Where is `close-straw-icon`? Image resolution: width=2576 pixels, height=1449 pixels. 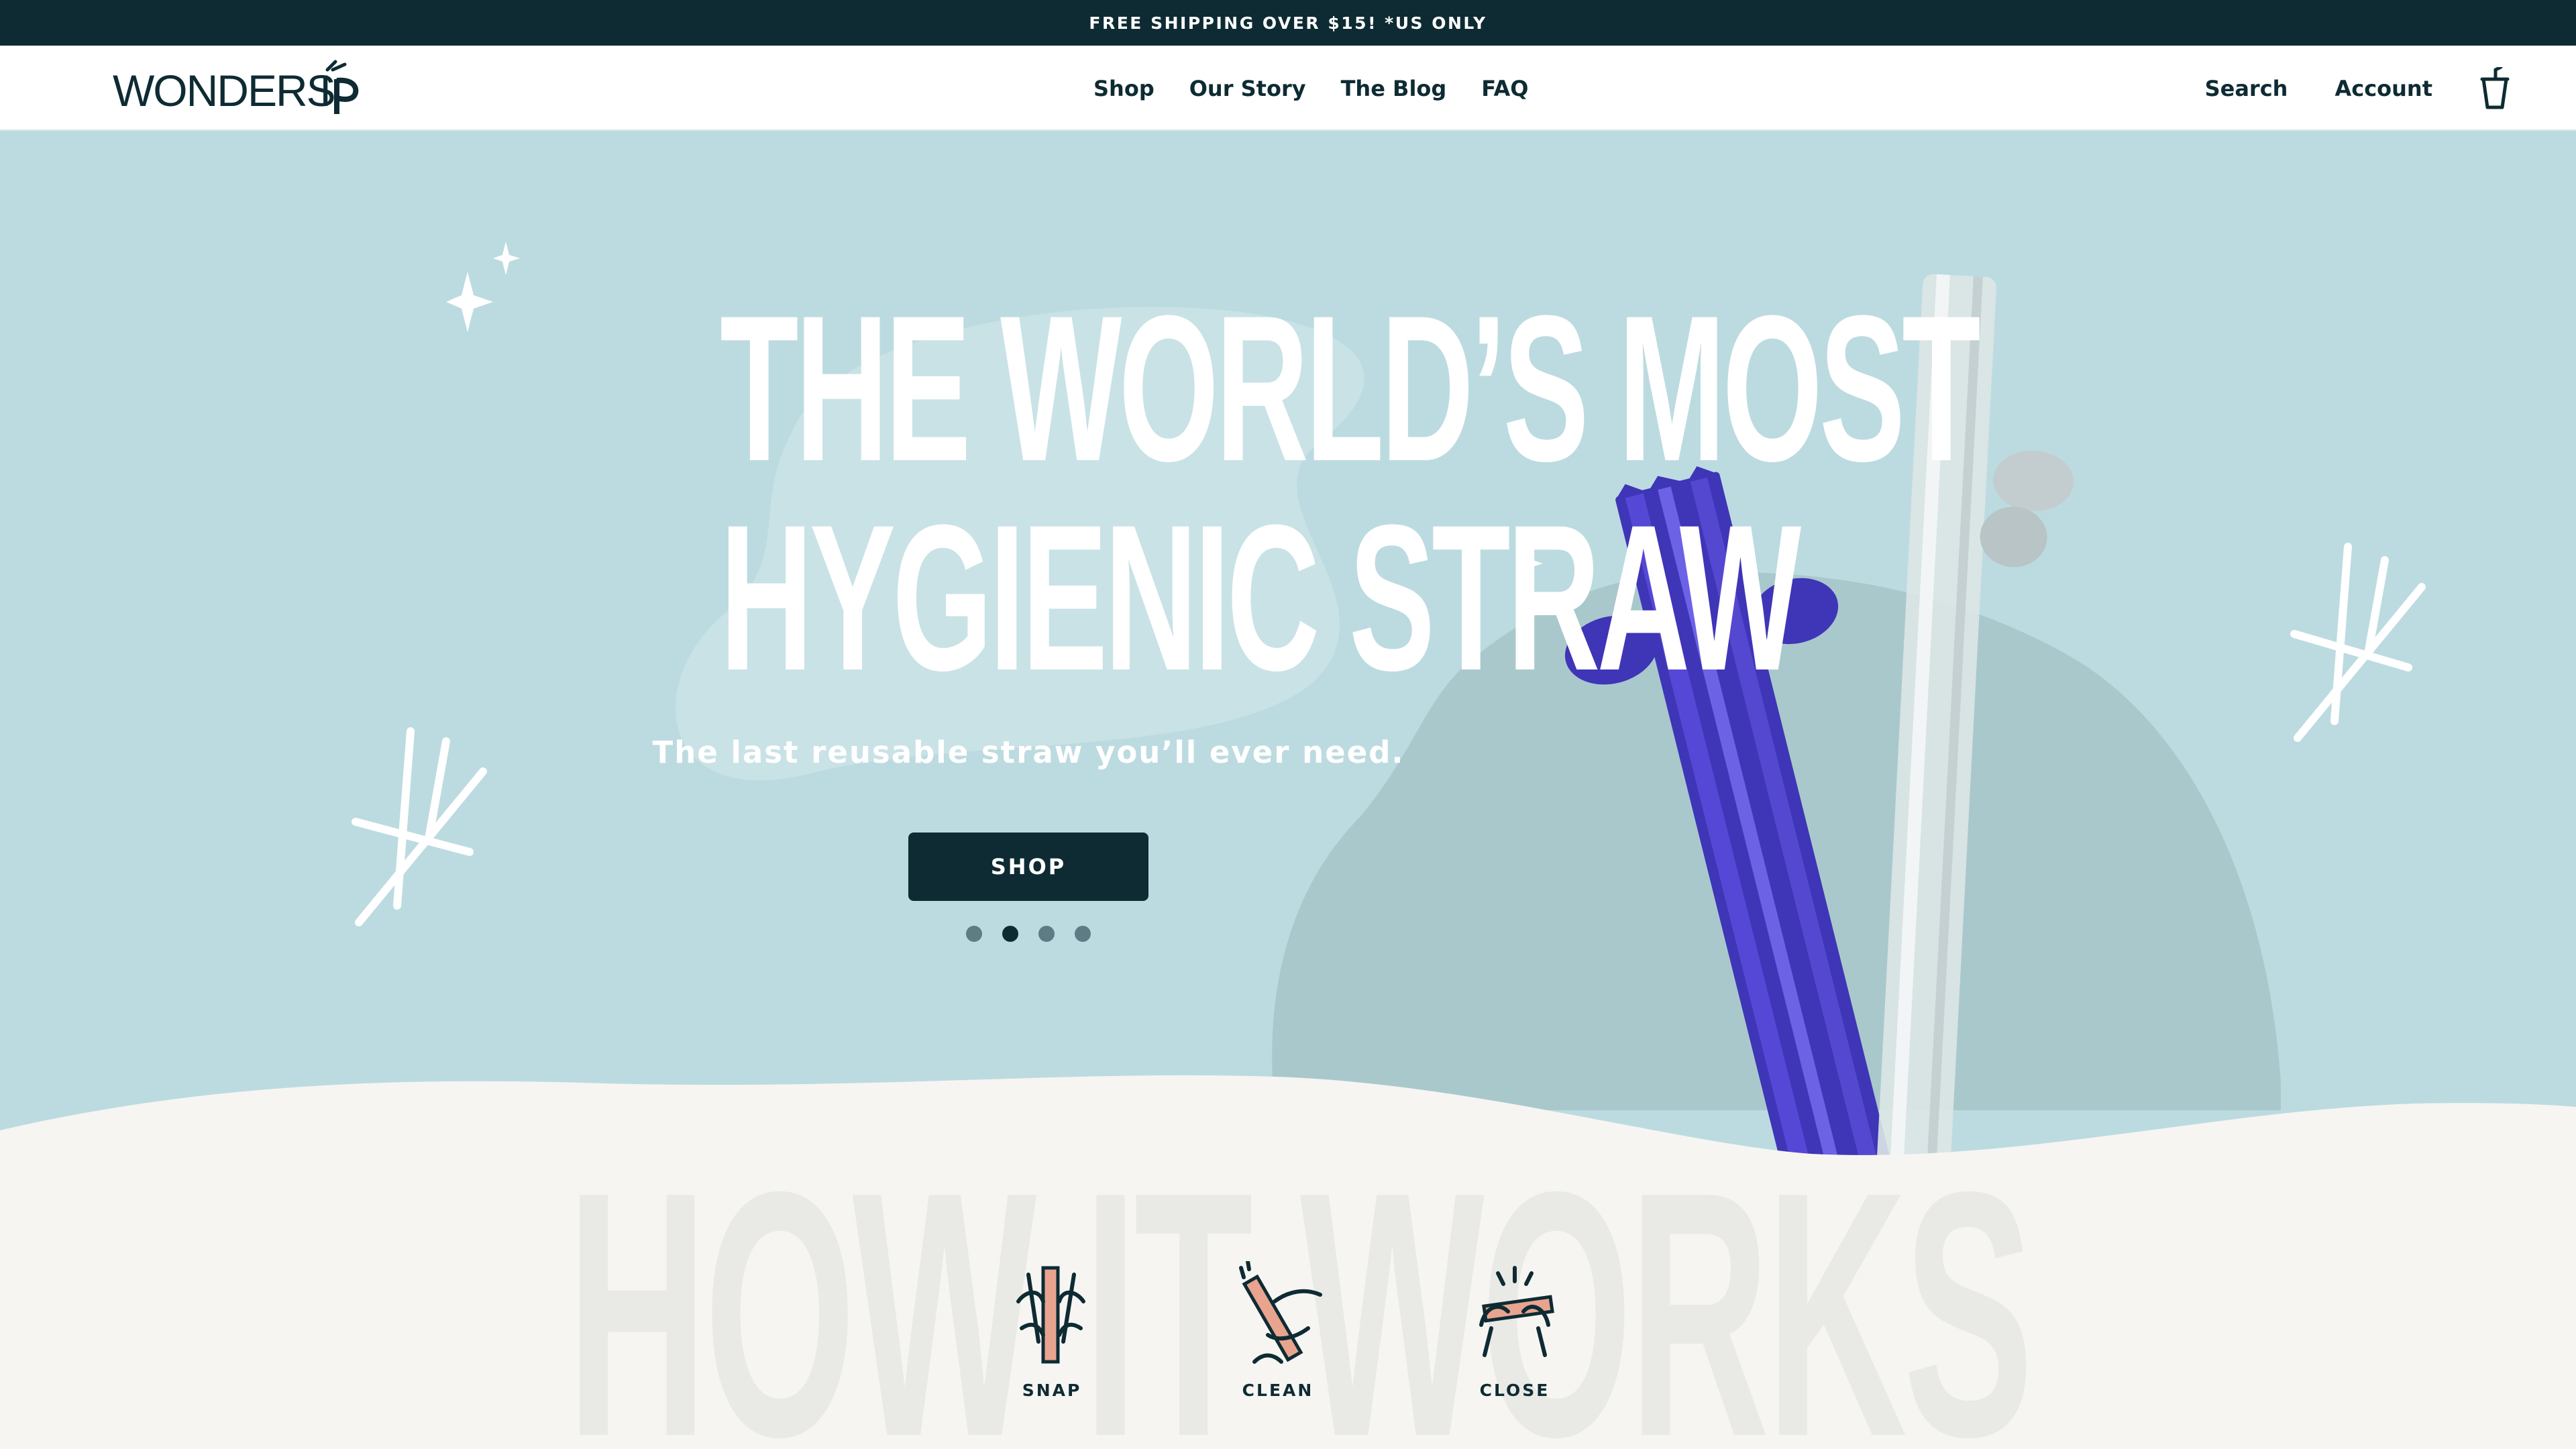 close-straw-icon is located at coordinates (1516, 1311).